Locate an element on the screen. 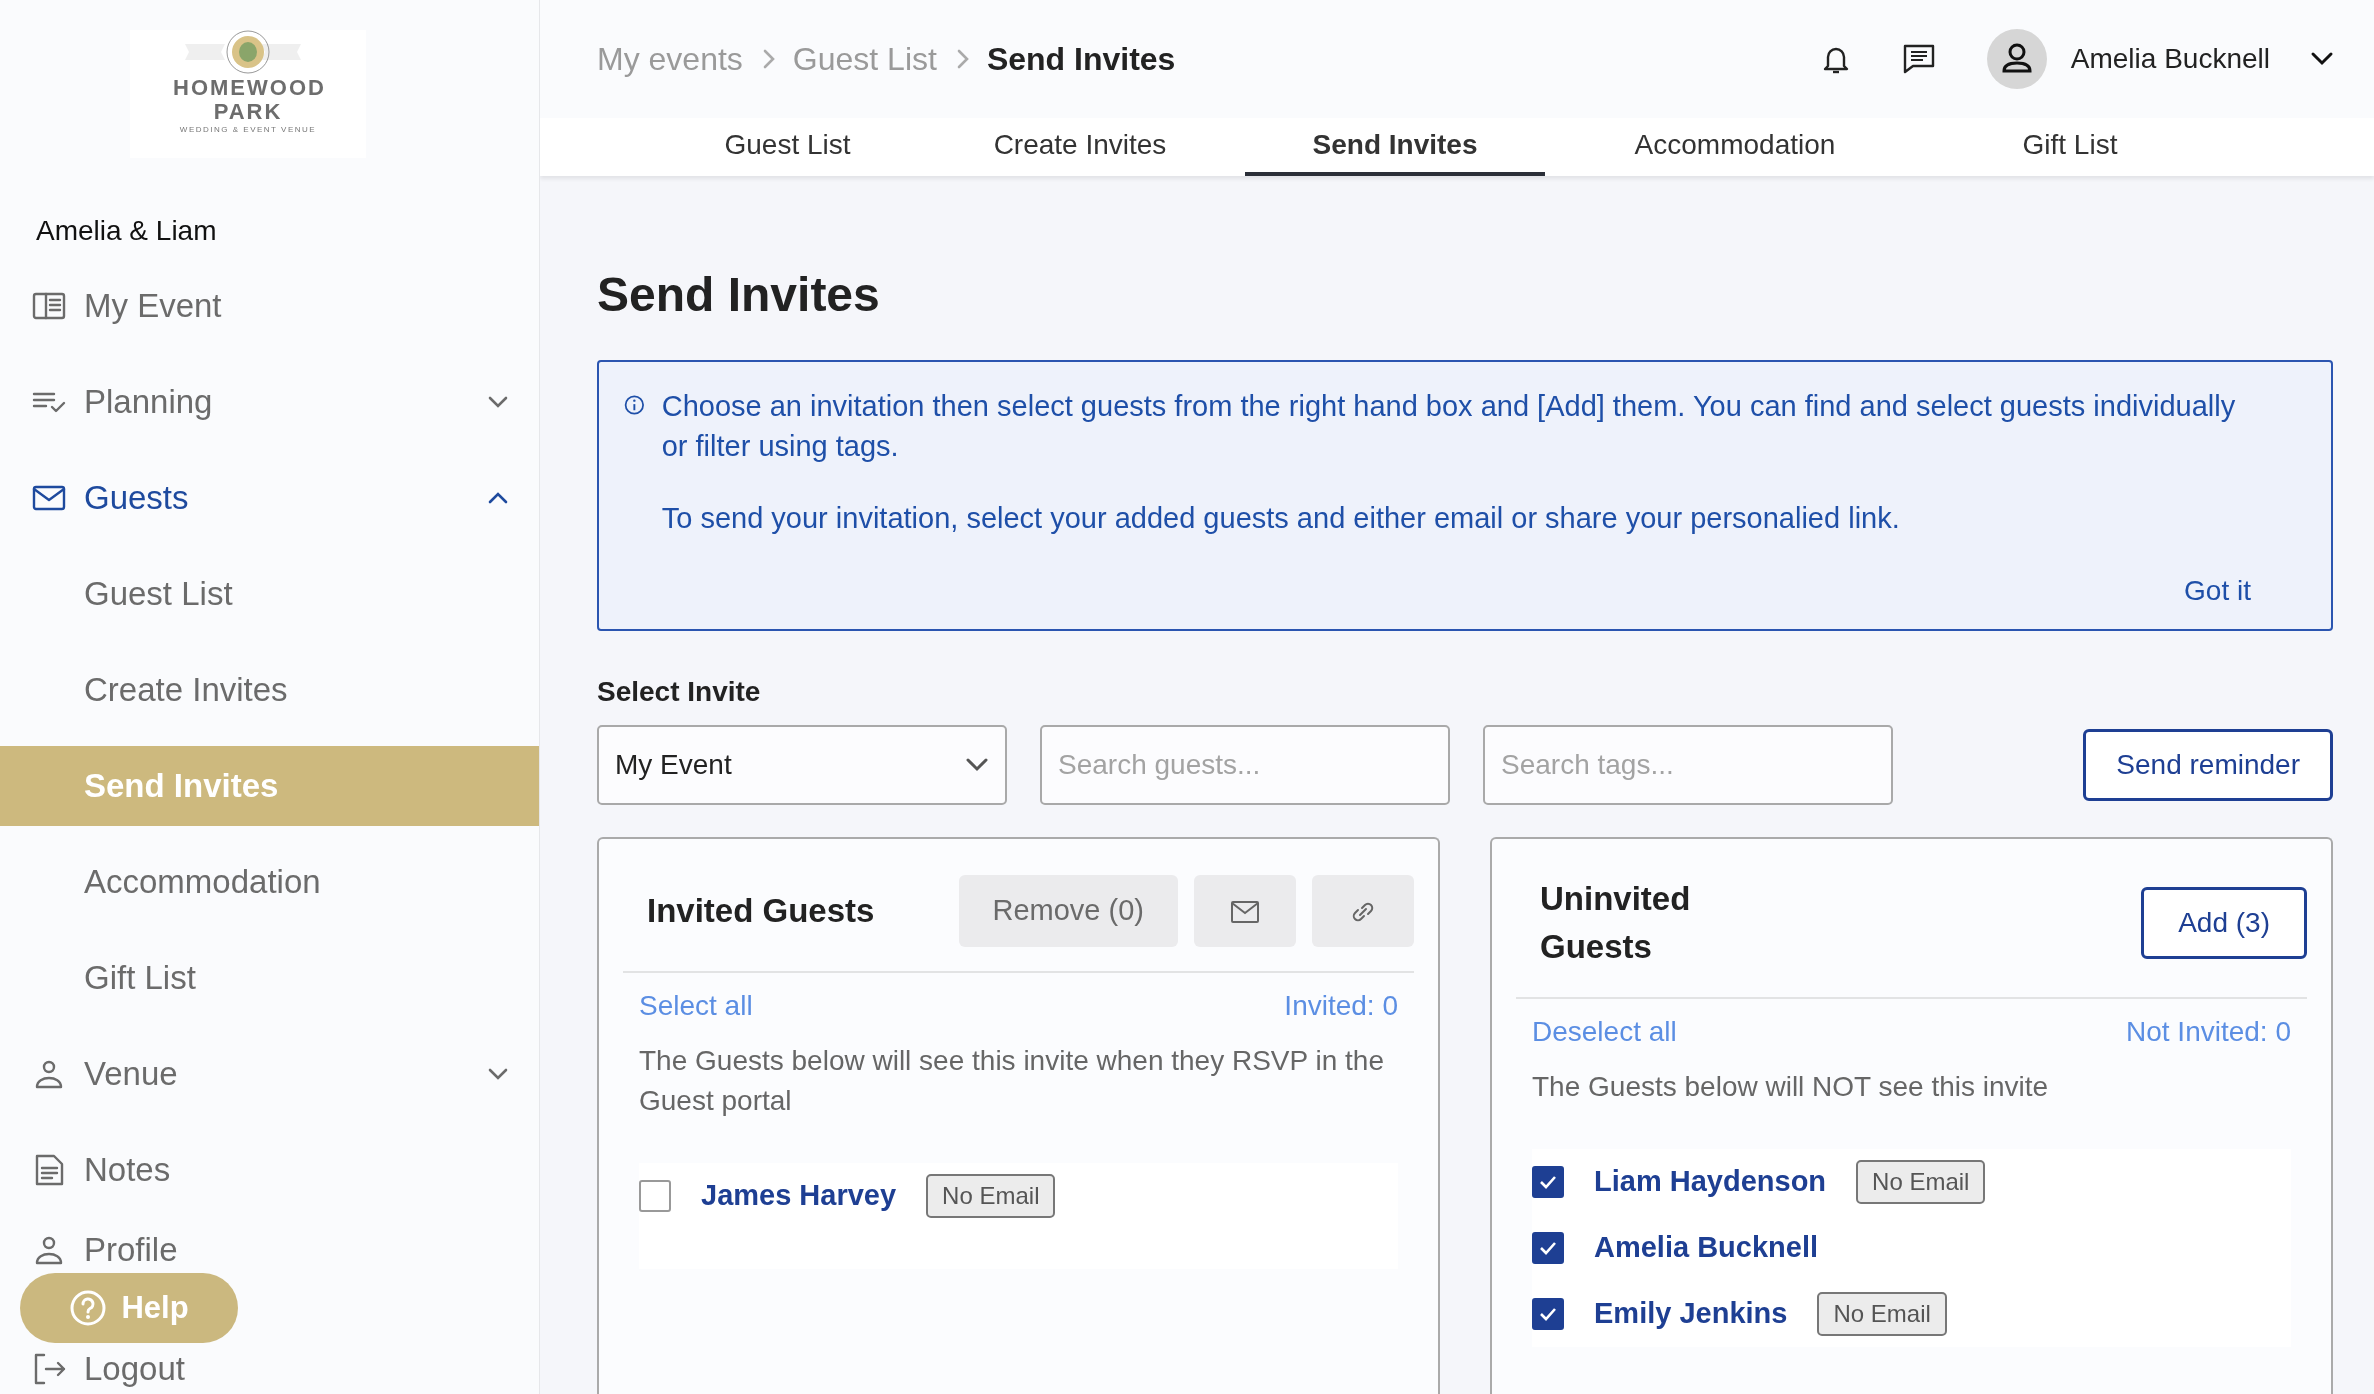 The height and width of the screenshot is (1394, 2374). tab: Send Invites is located at coordinates (1395, 147).